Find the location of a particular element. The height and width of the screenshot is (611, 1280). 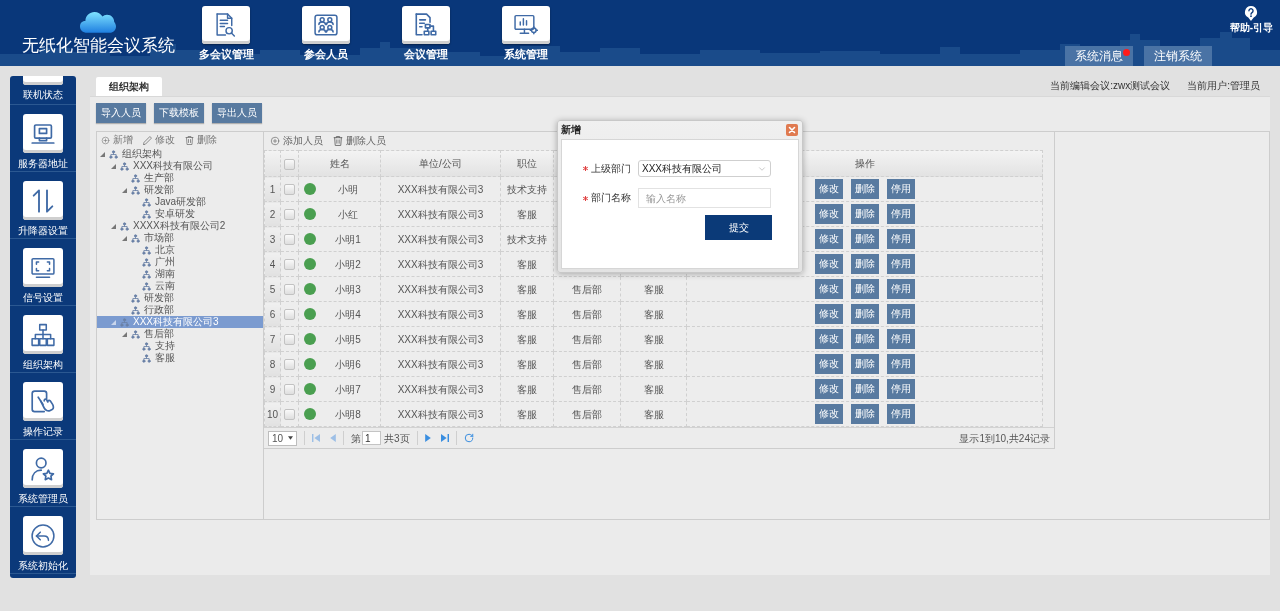

sidebar-item: 信号设置 is located at coordinates (43, 272).